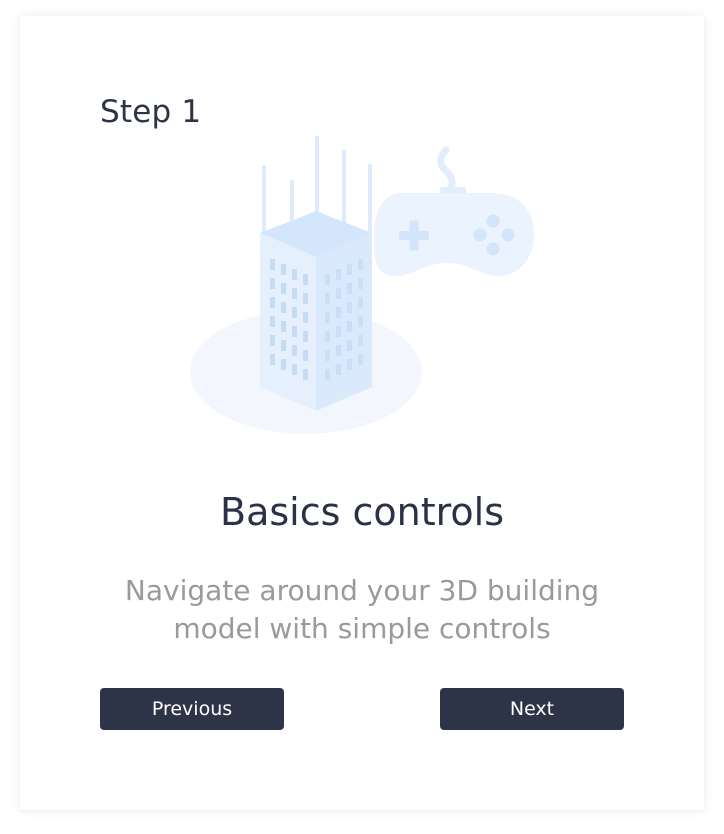  I want to click on previous-button: Previous, so click(192, 709).